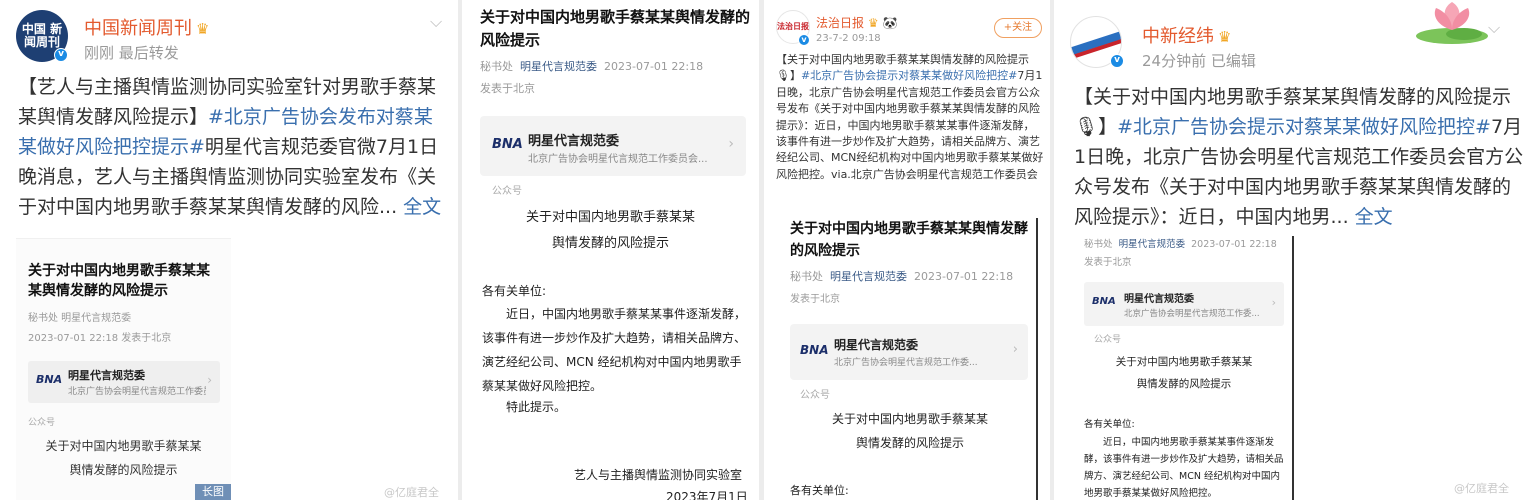 The width and height of the screenshot is (1536, 500). What do you see at coordinates (658, 475) in the screenshot?
I see `doc-signature: 艺人与主播舆情监测协同实验室` at bounding box center [658, 475].